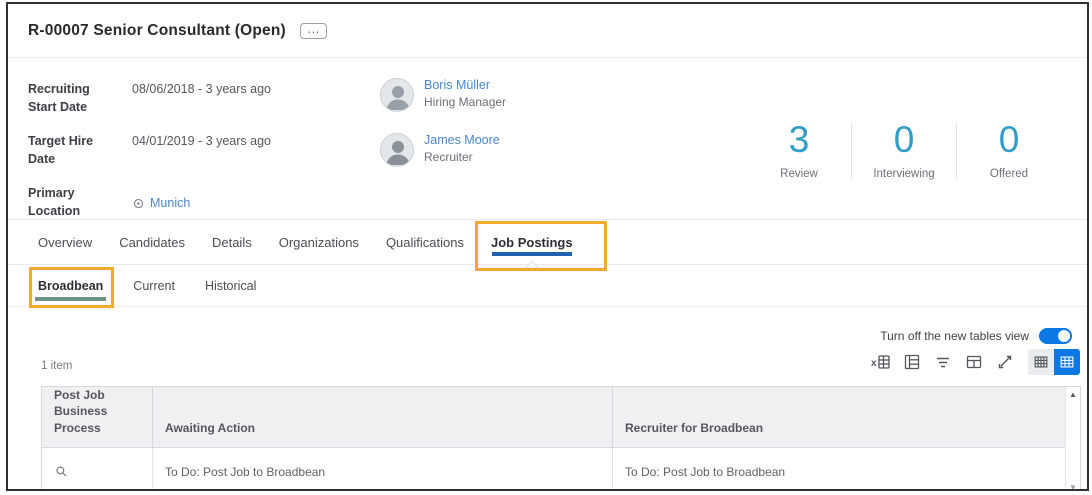 The width and height of the screenshot is (1092, 495). Describe the element at coordinates (59, 98) in the screenshot. I see `field-label: Recruiting Start Date` at that location.